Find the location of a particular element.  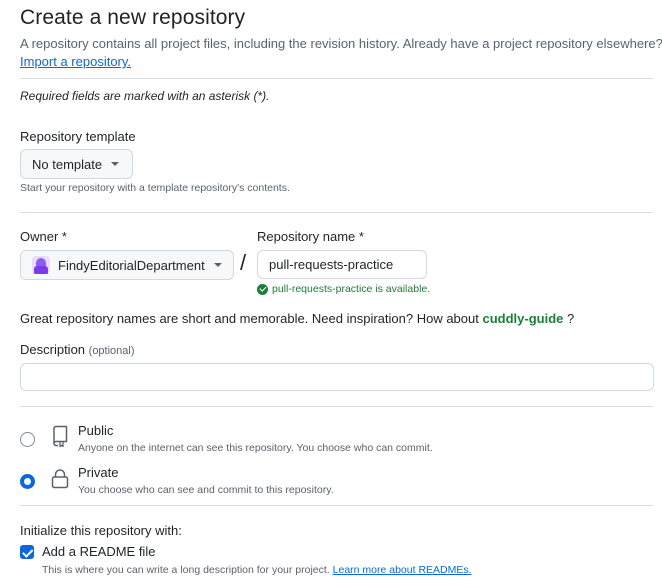

check-circle-icon is located at coordinates (262, 289).